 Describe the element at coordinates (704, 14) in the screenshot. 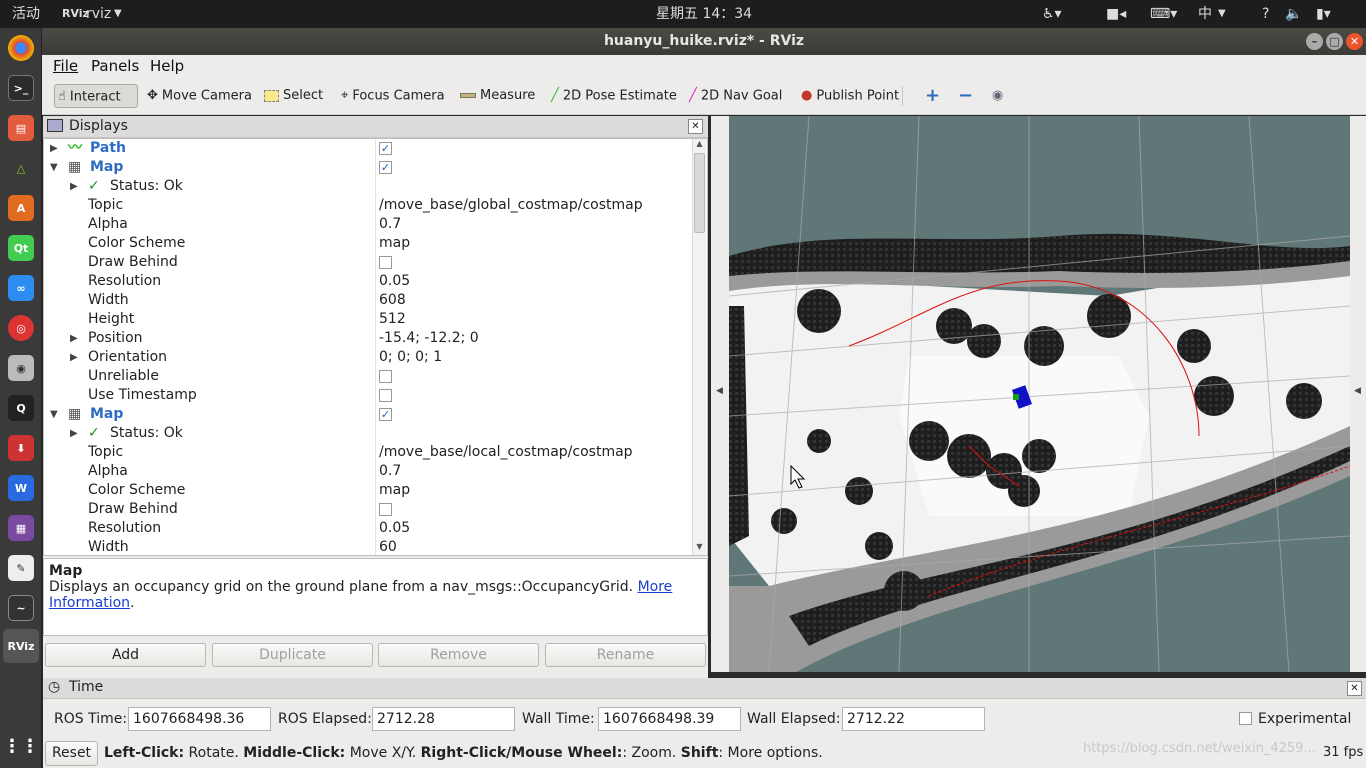

I see `clock: 星期五 14：34` at that location.